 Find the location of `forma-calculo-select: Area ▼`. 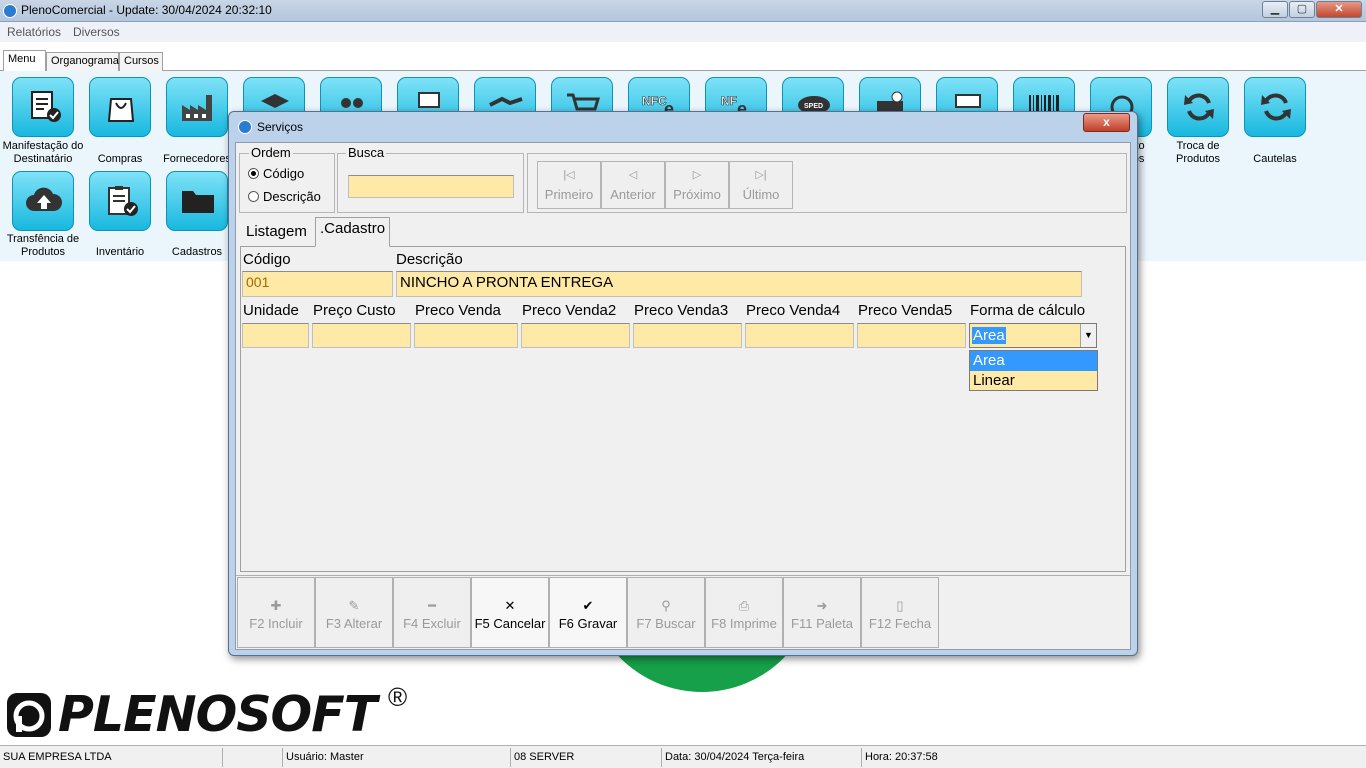

forma-calculo-select: Area ▼ is located at coordinates (1033, 335).